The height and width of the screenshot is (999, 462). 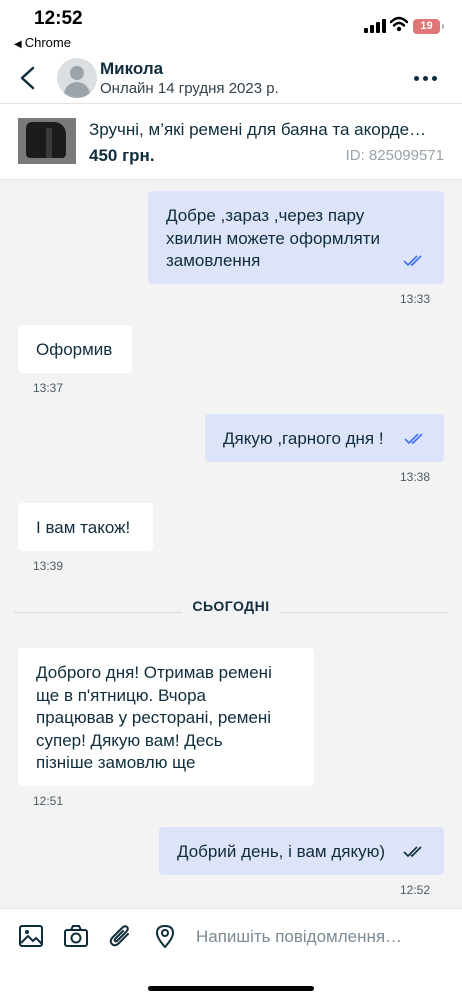 I want to click on message-bubble-incoming: Оформив, so click(x=75, y=349).